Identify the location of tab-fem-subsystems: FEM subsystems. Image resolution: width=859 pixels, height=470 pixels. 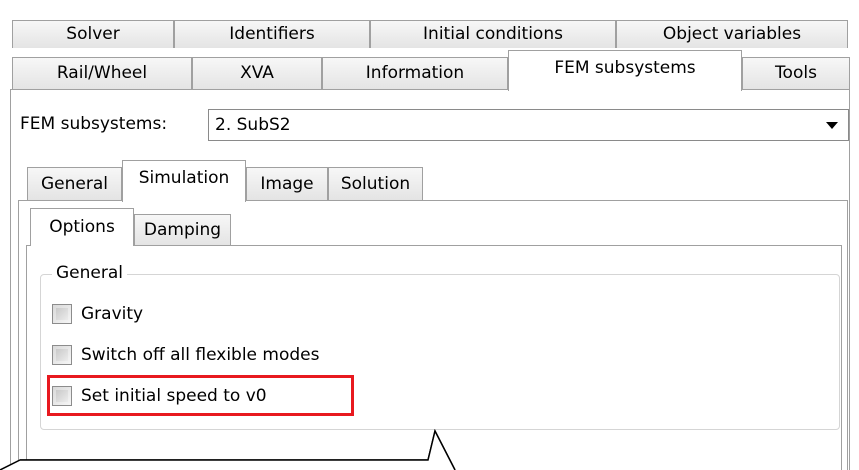
(625, 70).